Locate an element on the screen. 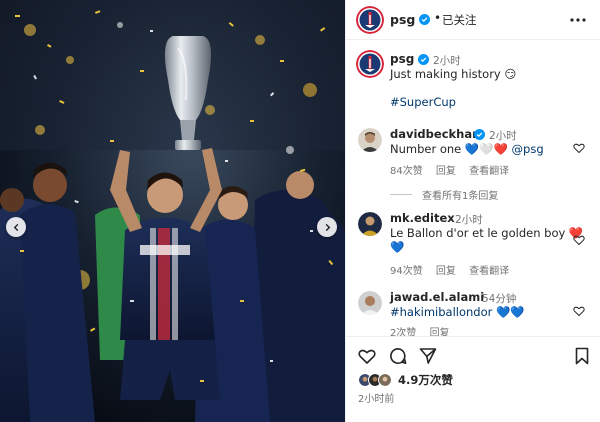 This screenshot has width=600, height=422. comment-meta: 84次赞 回复 查看翻译 is located at coordinates (454, 169).